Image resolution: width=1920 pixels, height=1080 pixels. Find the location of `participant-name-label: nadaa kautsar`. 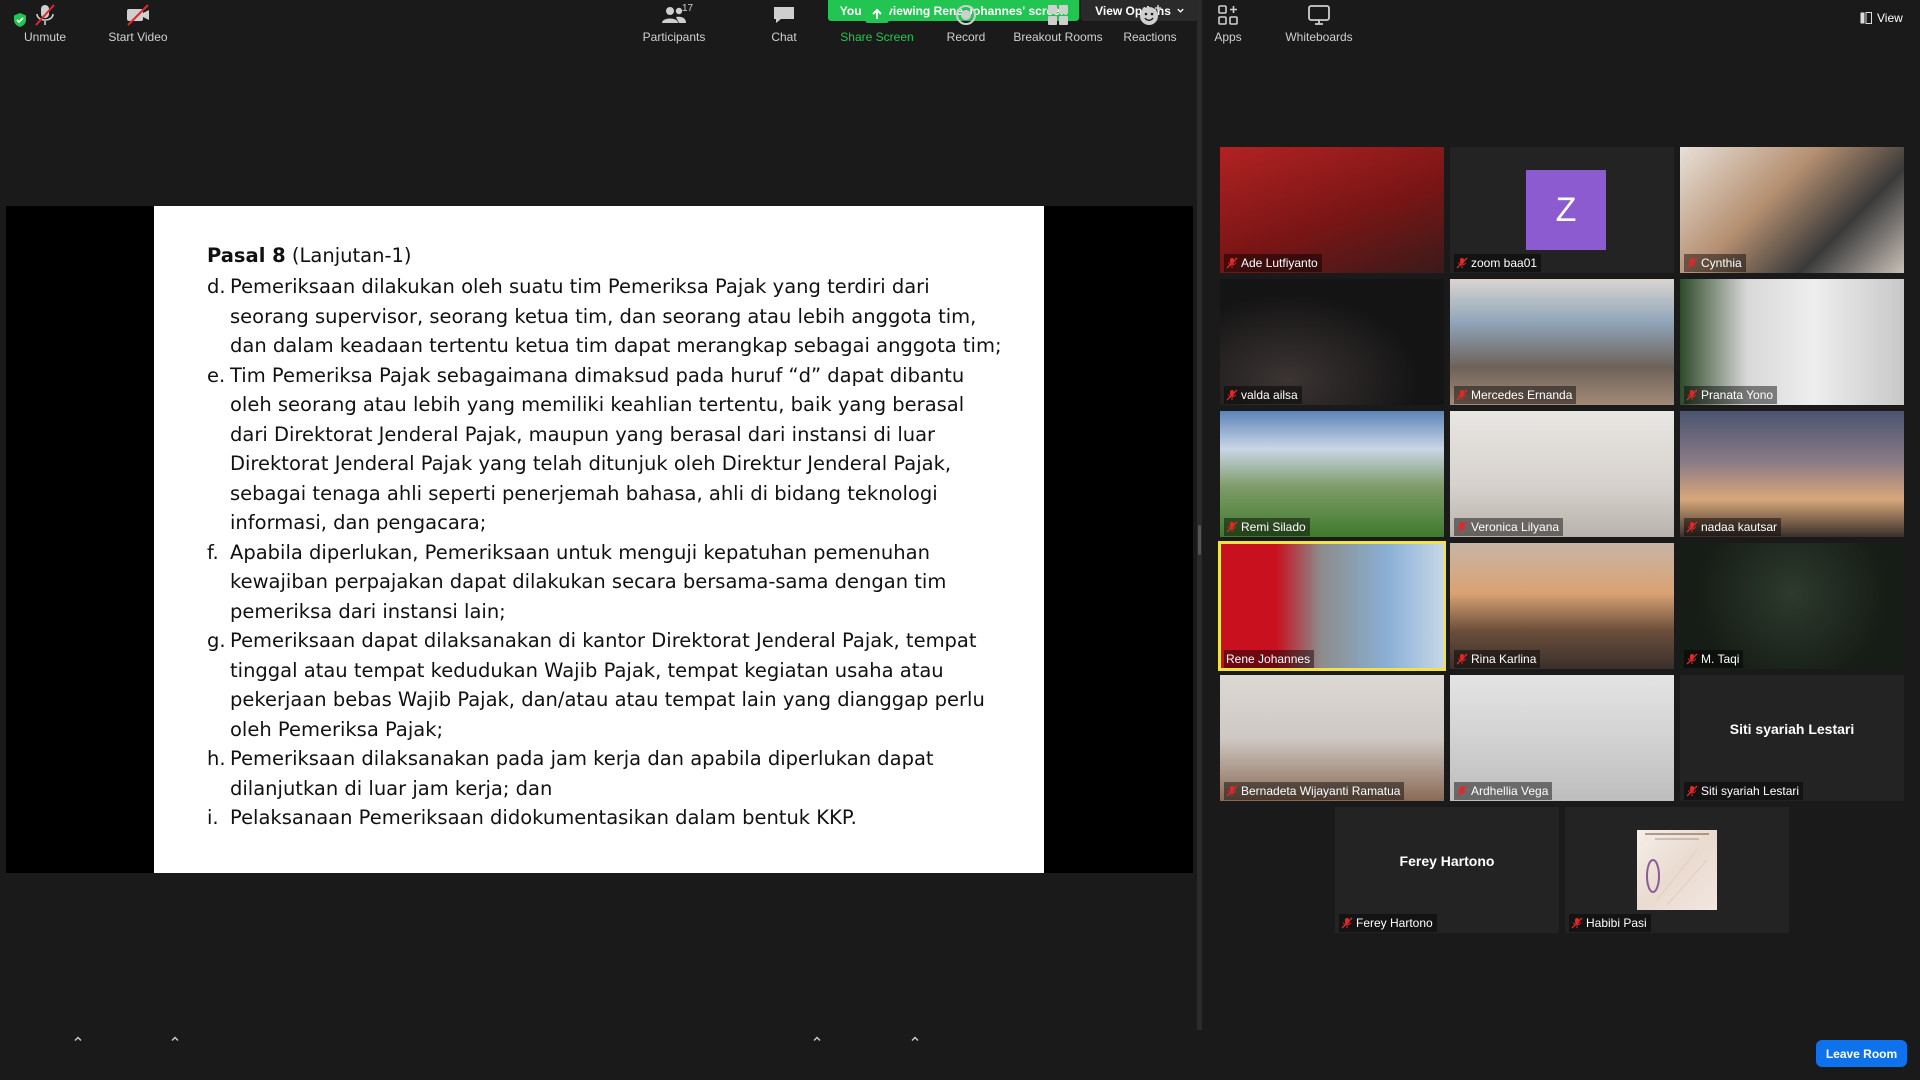

participant-name-label: nadaa kautsar is located at coordinates (1733, 527).